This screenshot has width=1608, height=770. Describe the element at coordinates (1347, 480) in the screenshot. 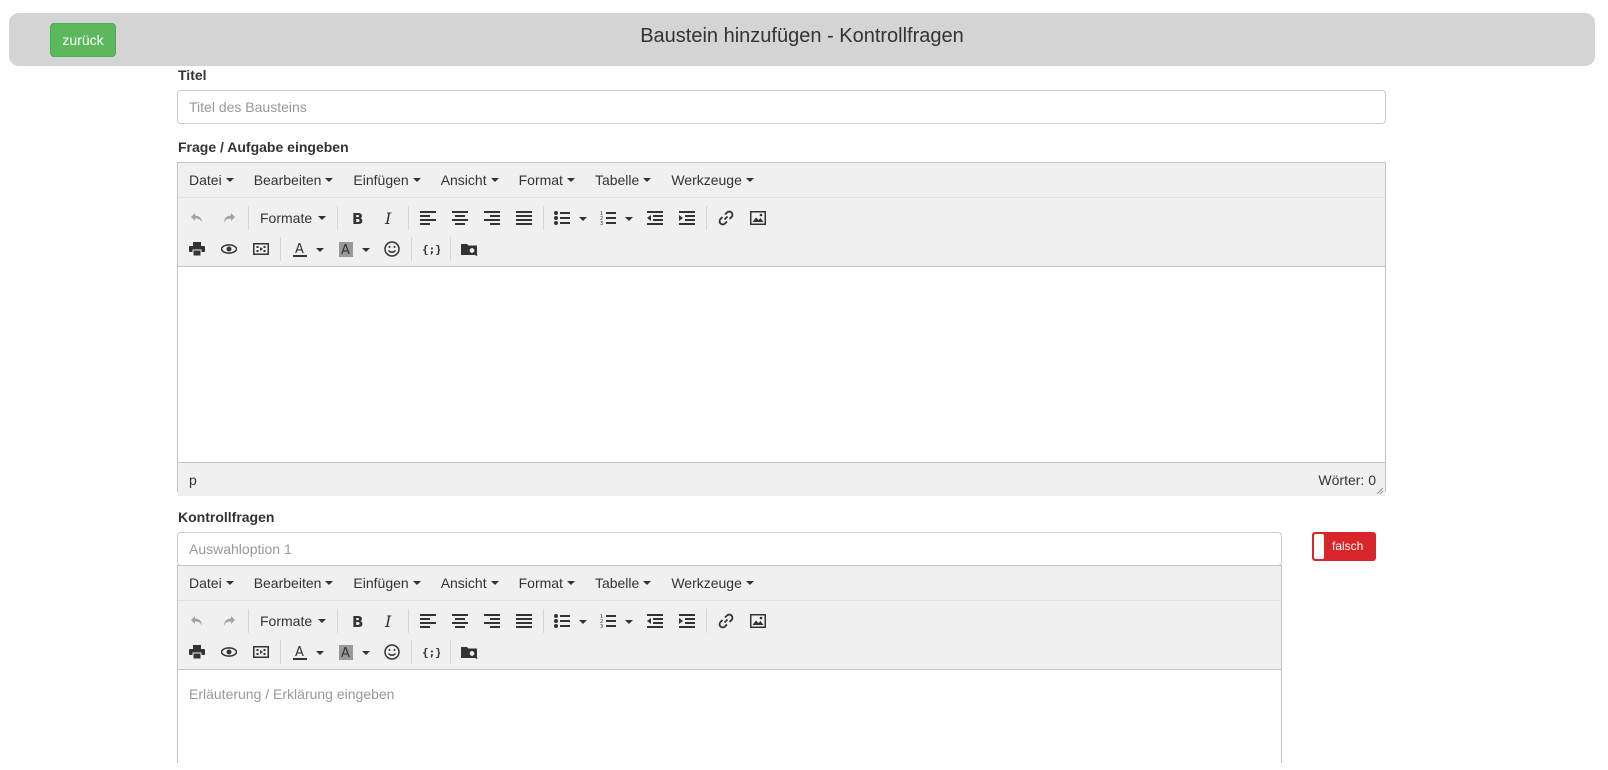

I see `word-count: Wörter: 0` at that location.